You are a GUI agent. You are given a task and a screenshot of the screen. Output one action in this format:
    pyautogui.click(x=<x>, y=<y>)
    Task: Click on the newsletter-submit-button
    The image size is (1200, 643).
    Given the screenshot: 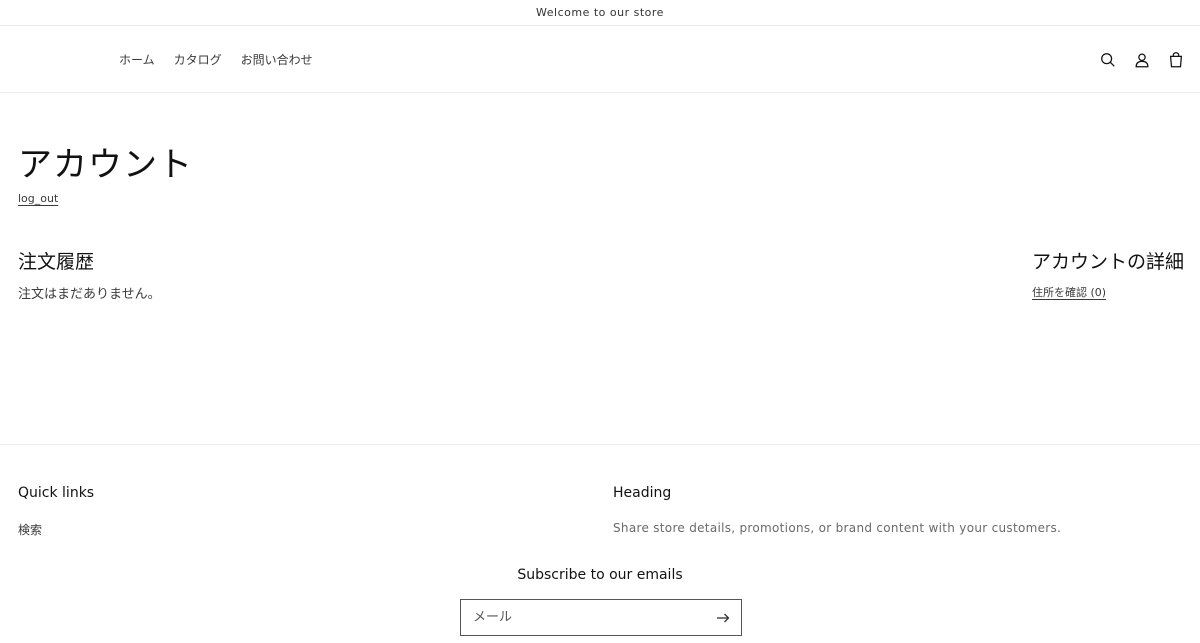 What is the action you would take?
    pyautogui.click(x=723, y=617)
    